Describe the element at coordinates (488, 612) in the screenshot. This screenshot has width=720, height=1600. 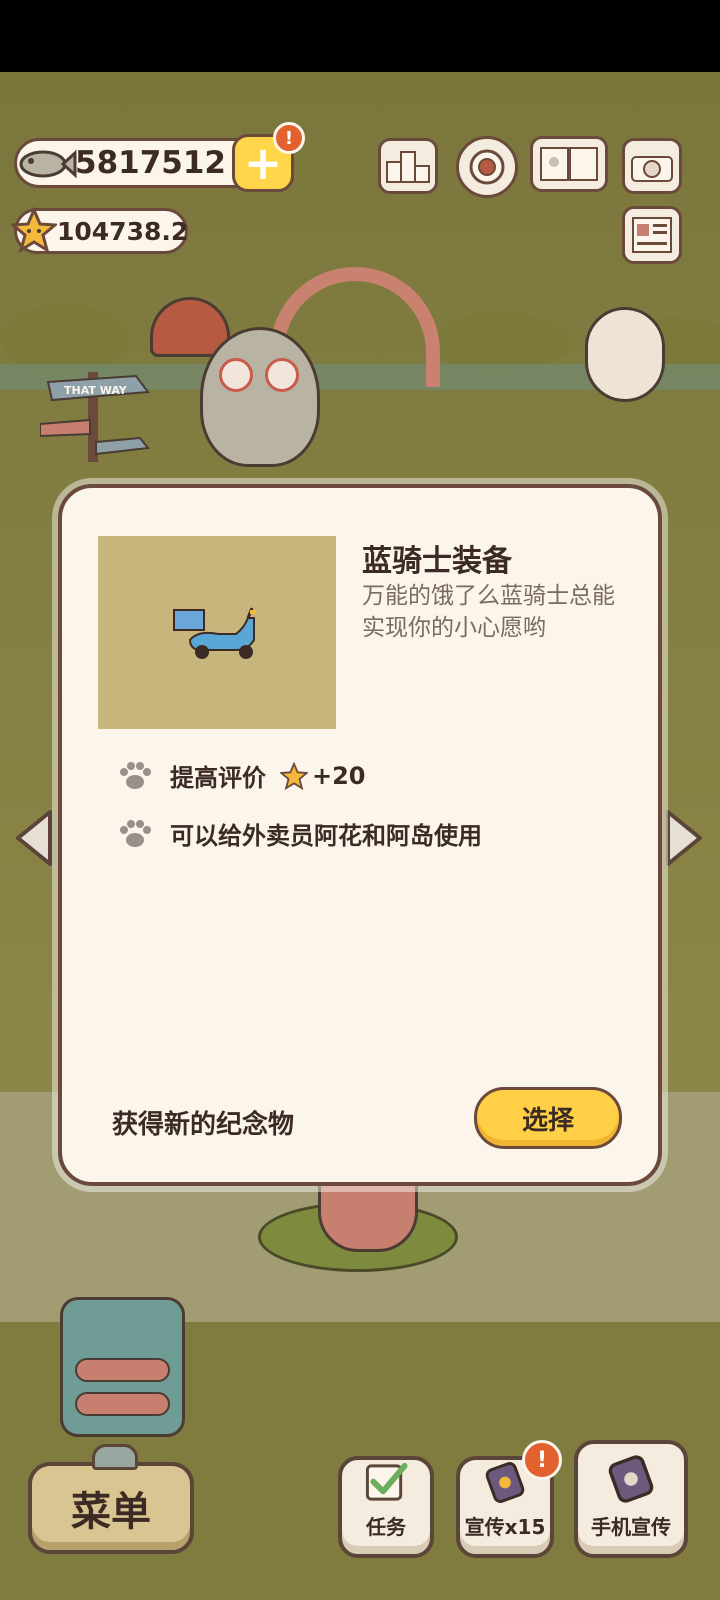
I see `item-description: 万能的饿了么蓝骑士总能实现你的小心愿哟` at that location.